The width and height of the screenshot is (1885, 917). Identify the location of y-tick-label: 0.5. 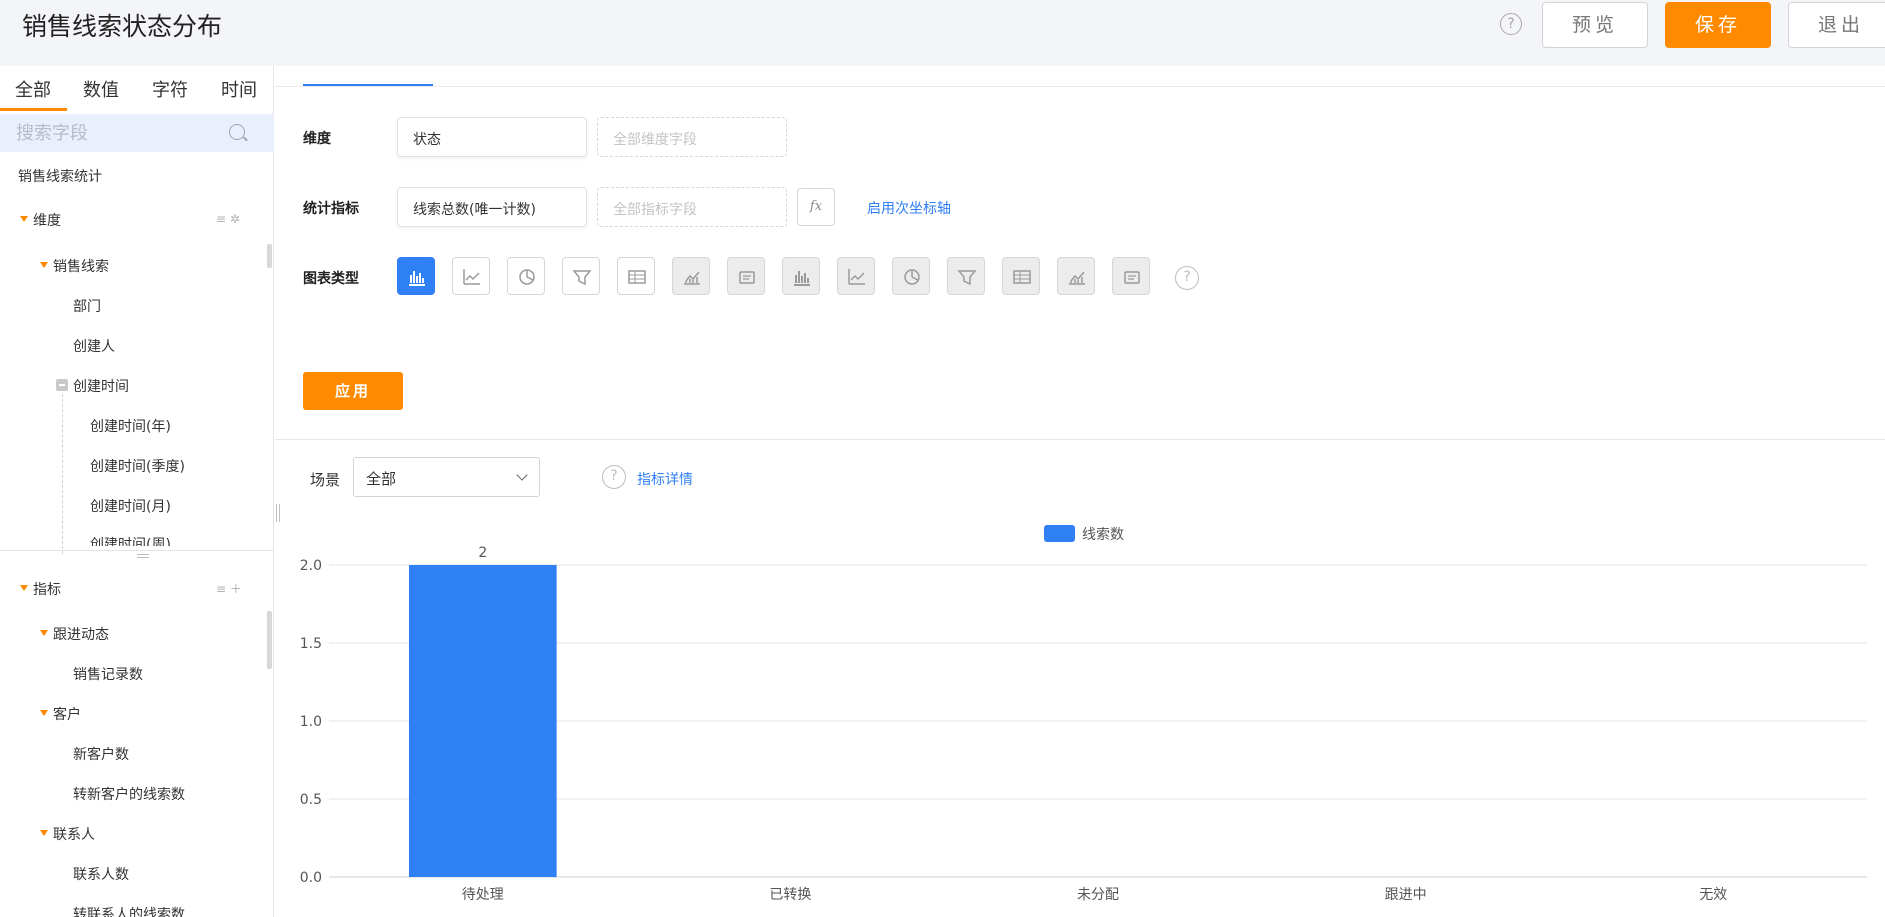
(311, 800).